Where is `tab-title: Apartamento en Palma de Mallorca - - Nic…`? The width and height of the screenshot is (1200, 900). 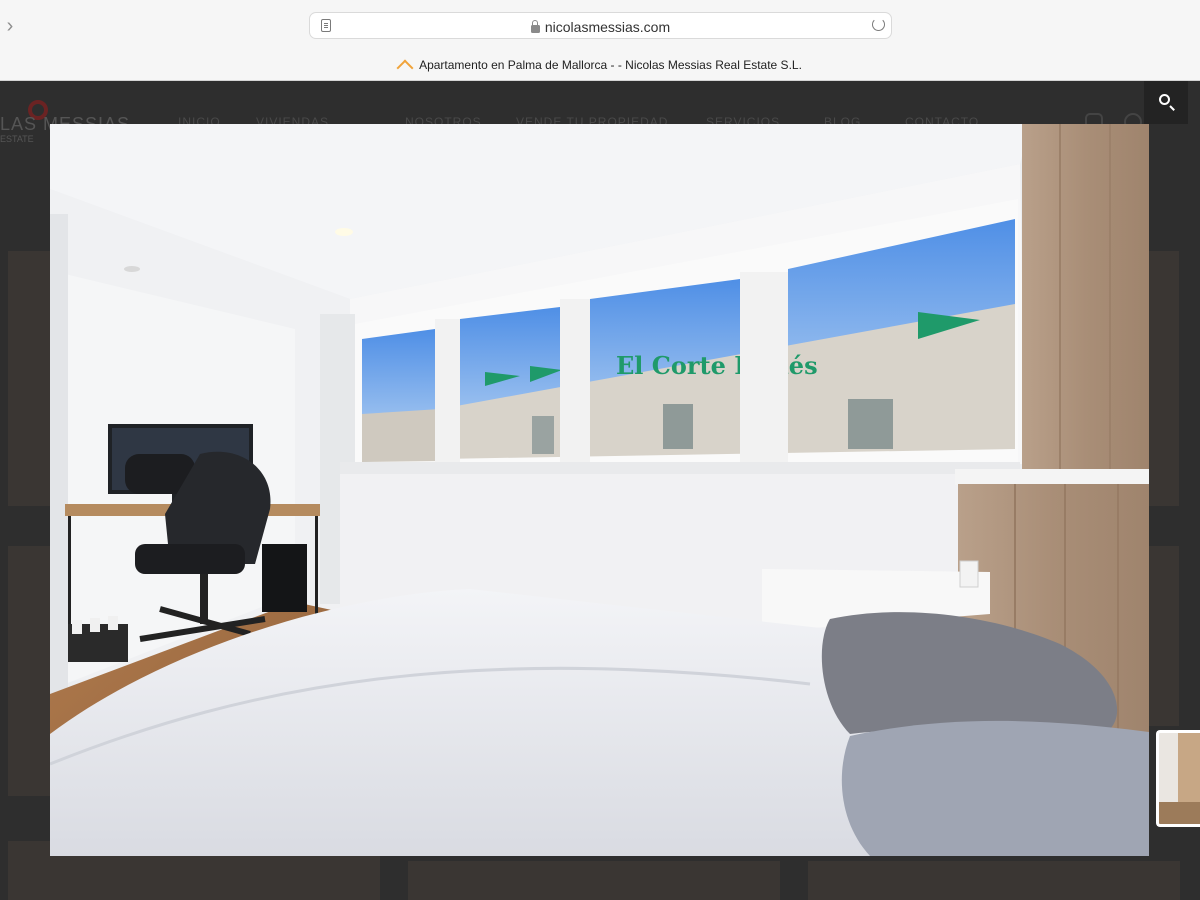
tab-title: Apartamento en Palma de Mallorca - - Nic… is located at coordinates (600, 65).